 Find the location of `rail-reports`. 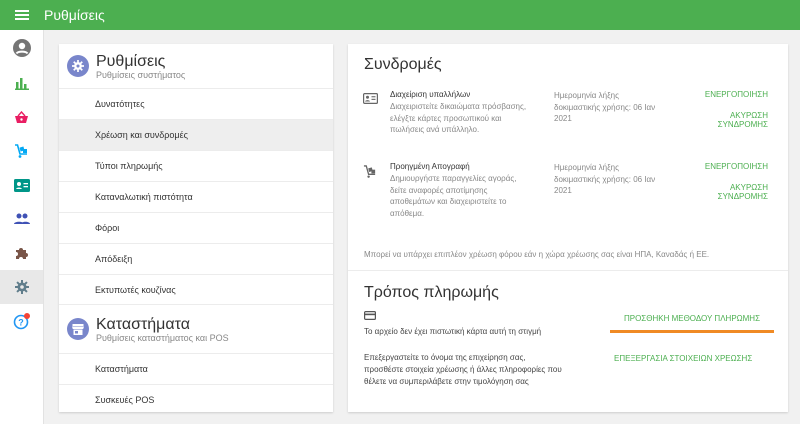

rail-reports is located at coordinates (21, 83).